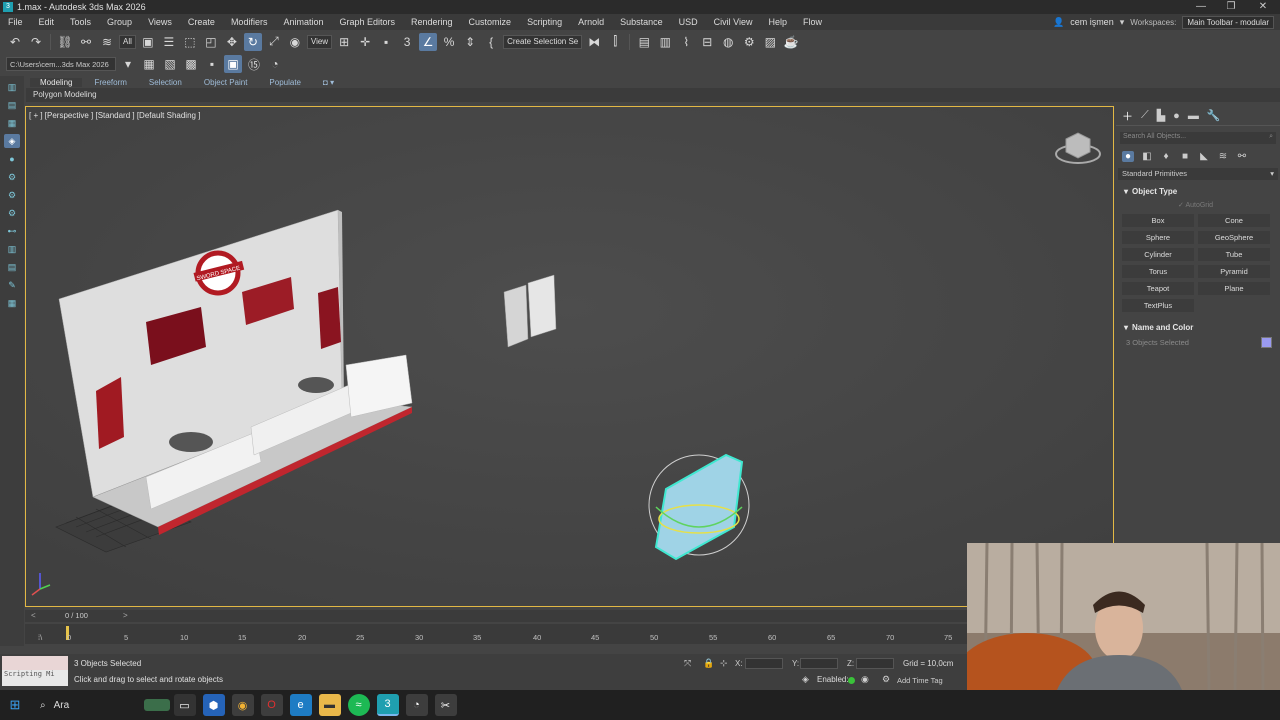 The width and height of the screenshot is (1280, 720). I want to click on motion-tab-icon: ●, so click(1176, 116).